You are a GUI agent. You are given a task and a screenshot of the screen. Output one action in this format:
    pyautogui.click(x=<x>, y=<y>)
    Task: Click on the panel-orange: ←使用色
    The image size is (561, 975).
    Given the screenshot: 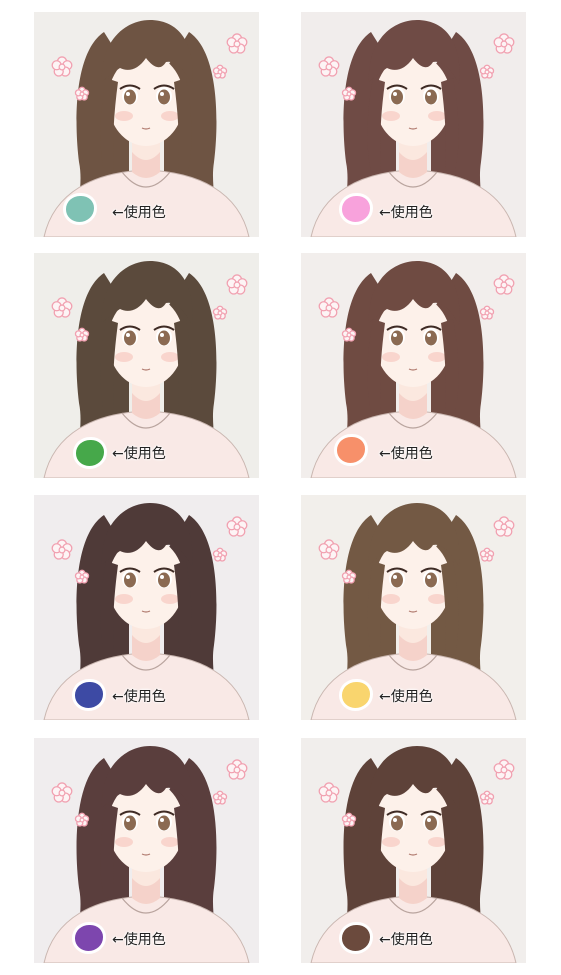 What is the action you would take?
    pyautogui.click(x=413, y=365)
    